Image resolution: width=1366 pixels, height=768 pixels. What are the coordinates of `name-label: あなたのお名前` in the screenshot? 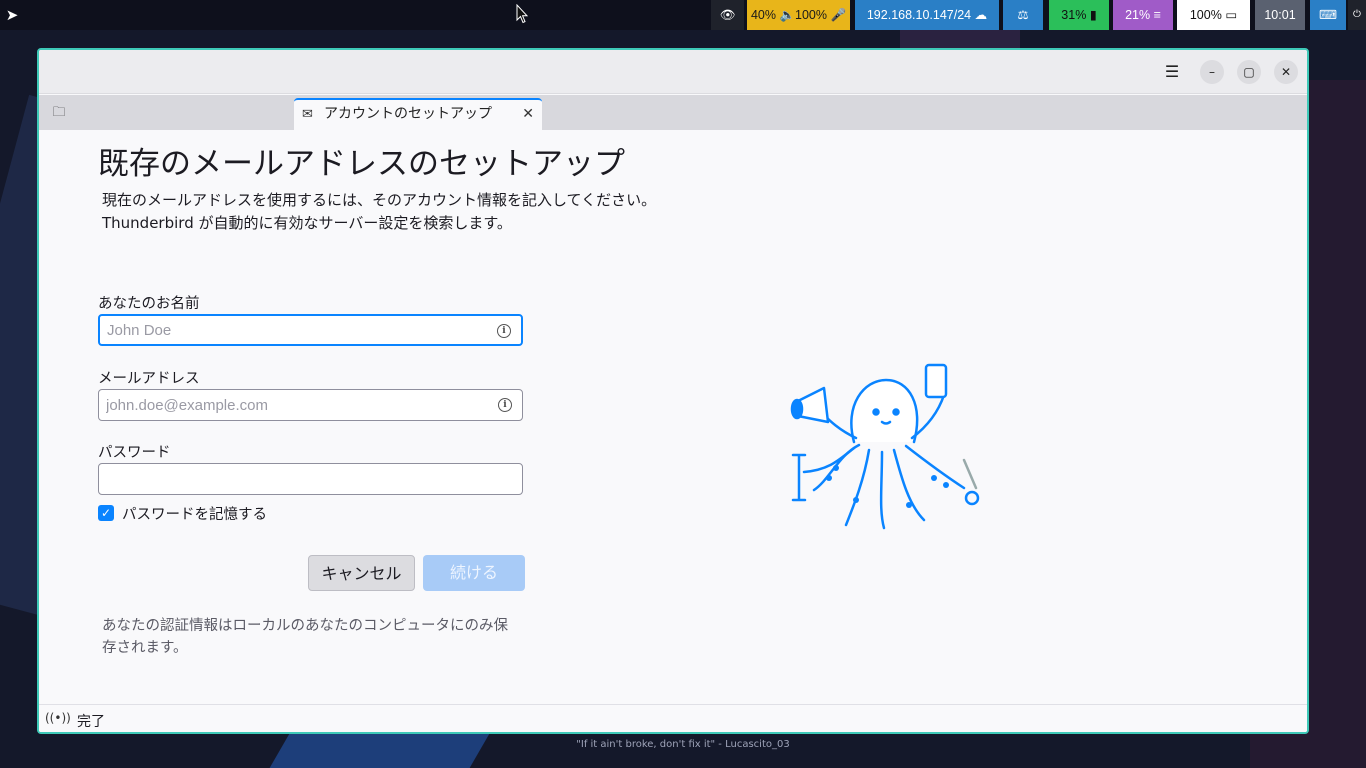 It's located at (149, 304).